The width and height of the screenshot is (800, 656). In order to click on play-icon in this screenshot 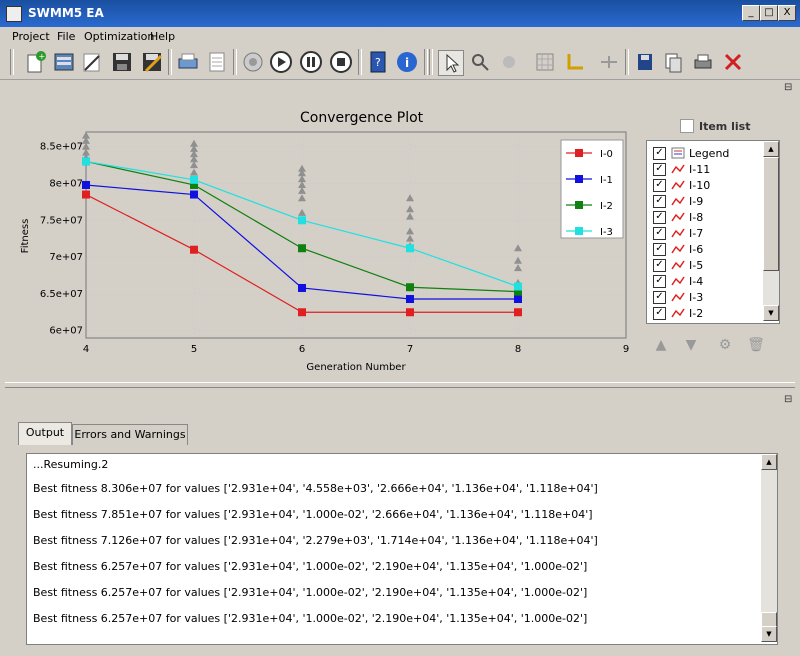, I will do `click(281, 62)`.